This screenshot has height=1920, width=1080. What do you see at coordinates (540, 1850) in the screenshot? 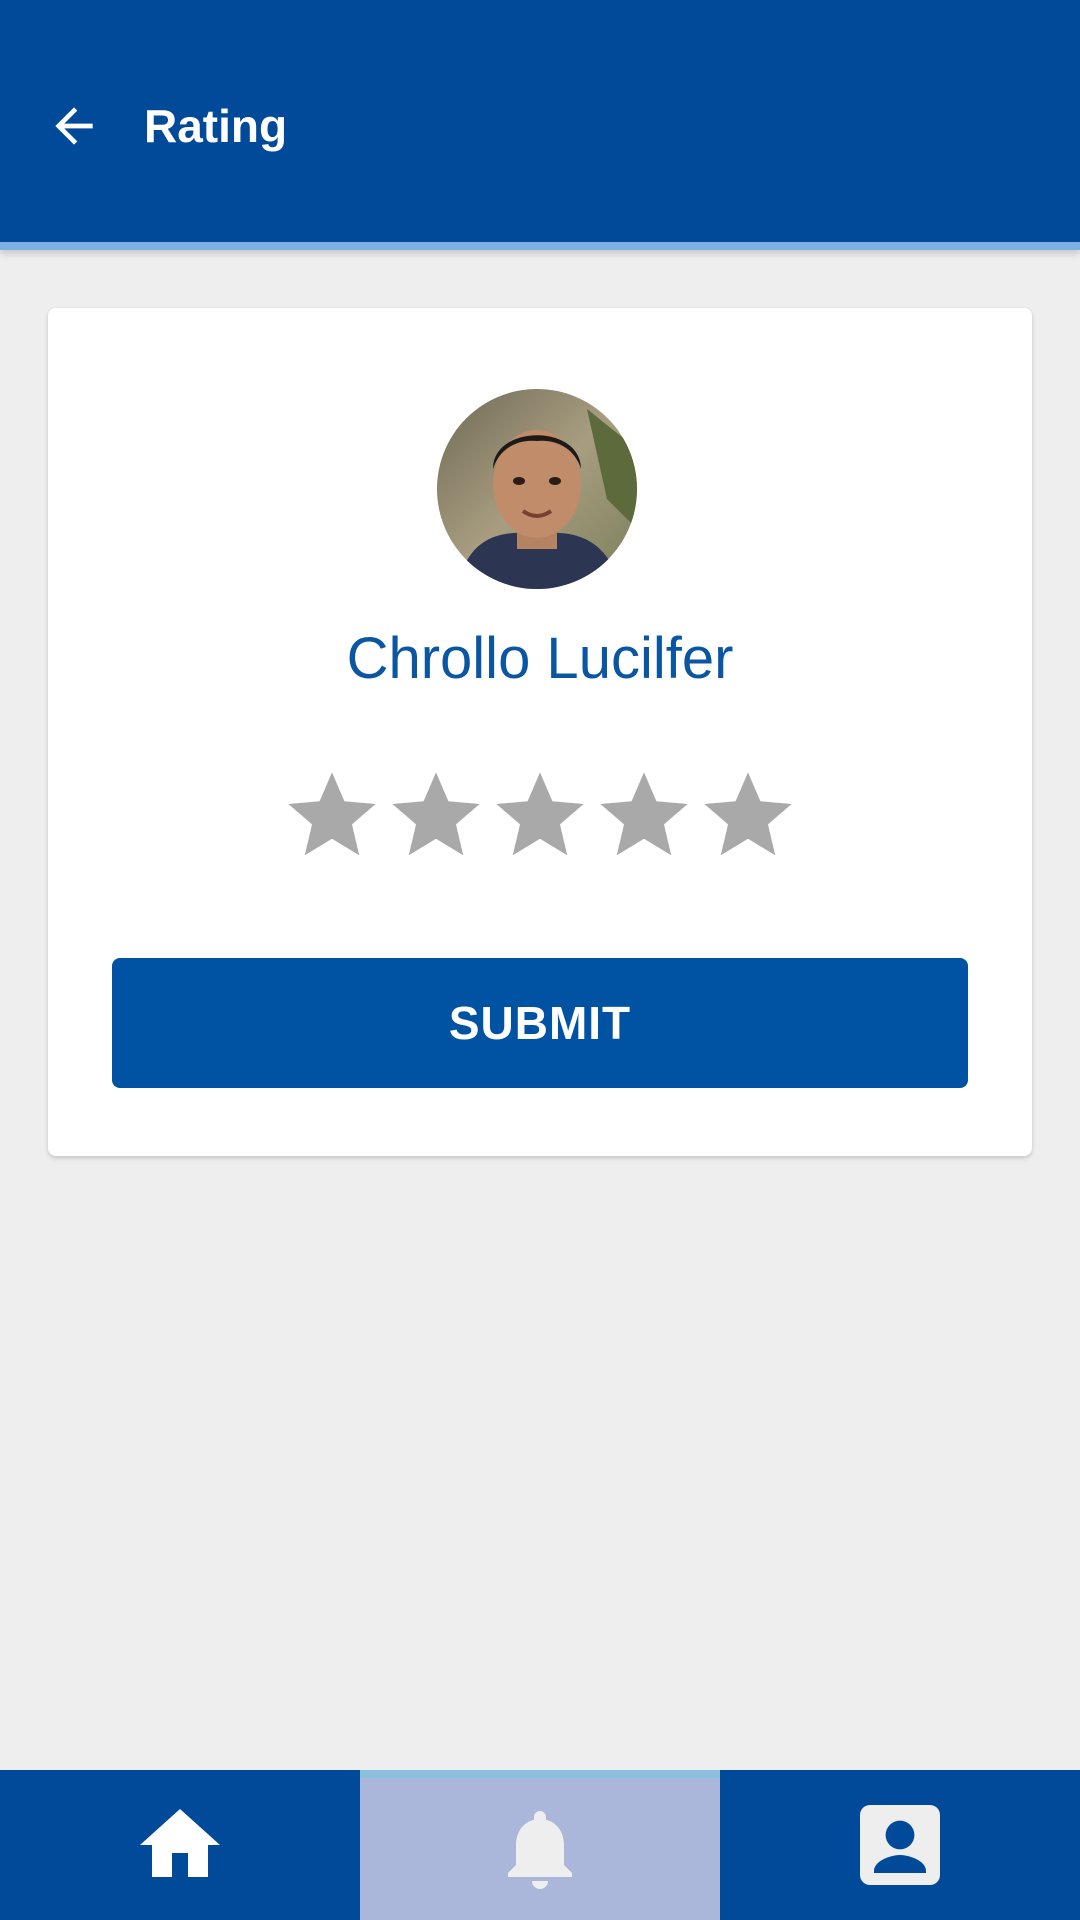
I see `bell-icon` at bounding box center [540, 1850].